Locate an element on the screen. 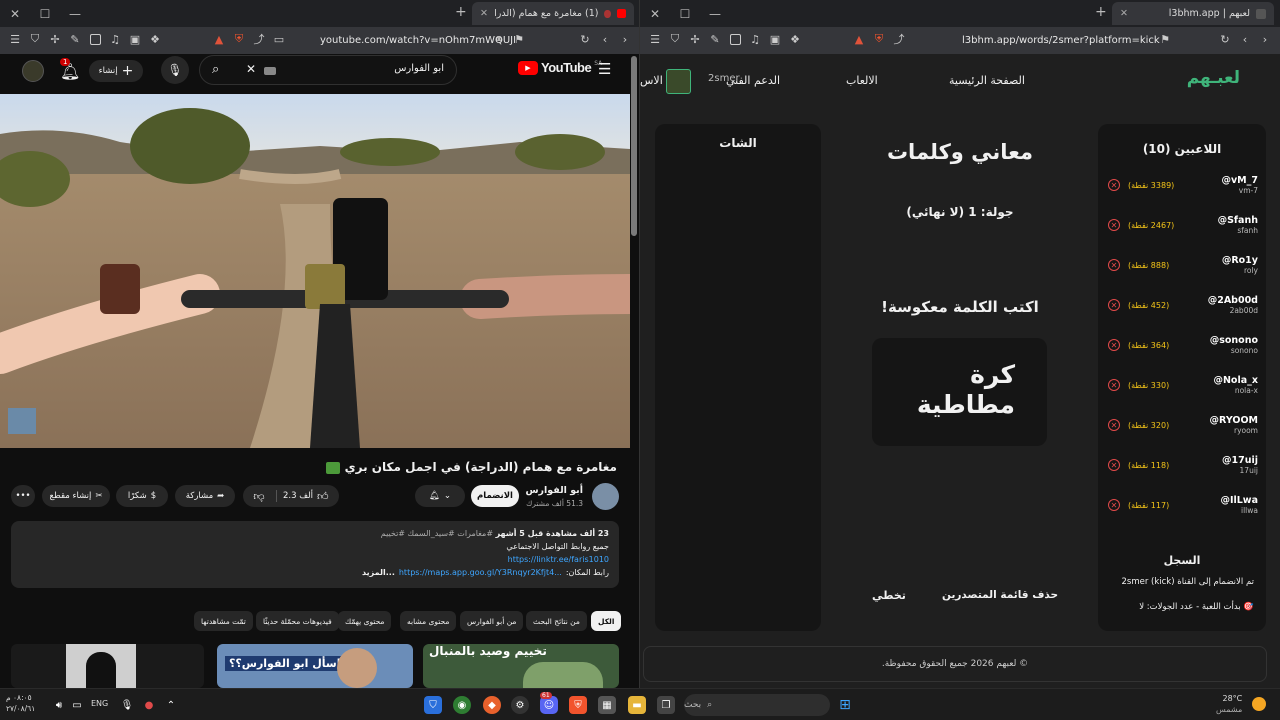  chrome-icon: ◉ is located at coordinates (462, 705).